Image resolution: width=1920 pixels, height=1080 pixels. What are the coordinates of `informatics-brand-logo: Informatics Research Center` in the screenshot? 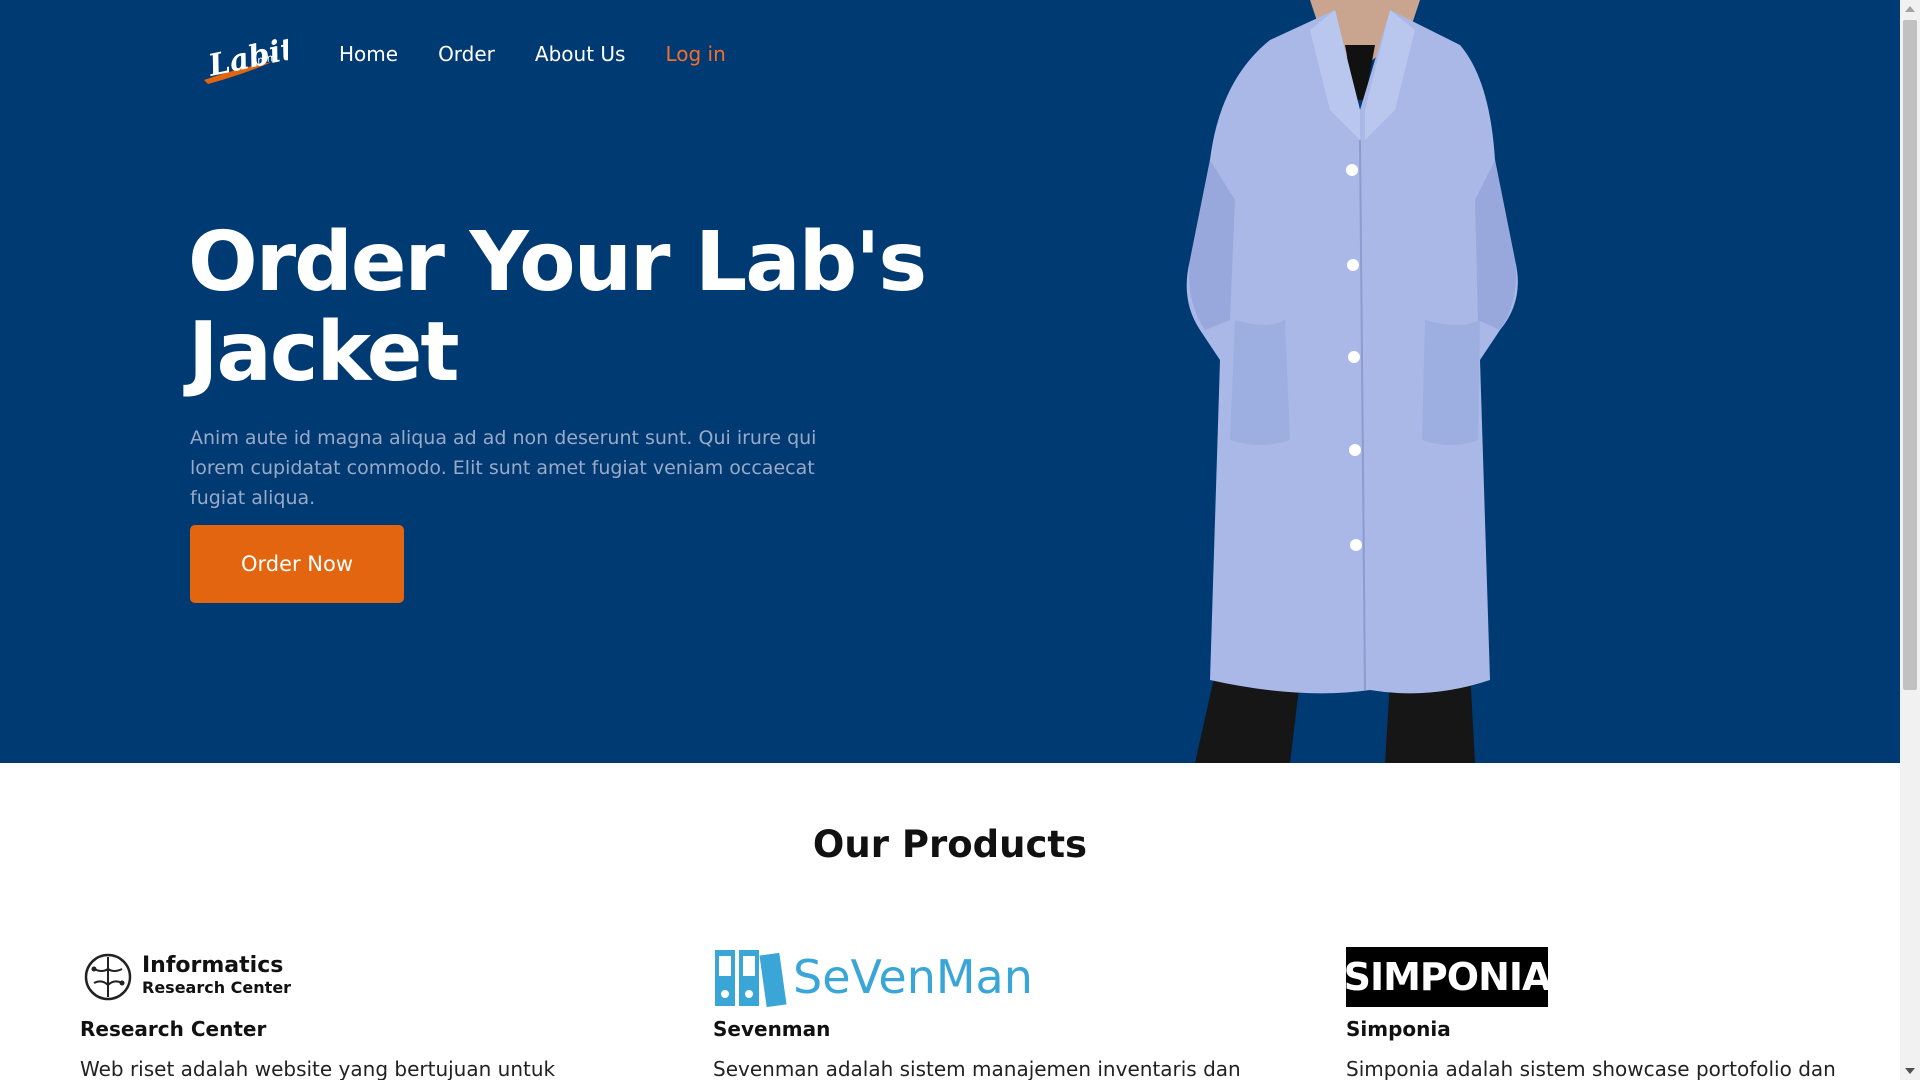 It's located at (360, 977).